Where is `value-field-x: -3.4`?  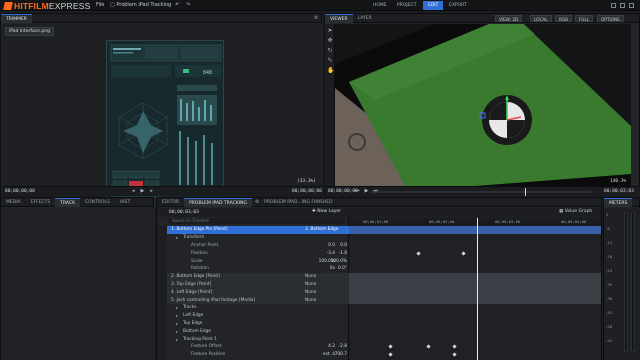 value-field-x: -3.4 is located at coordinates (331, 253).